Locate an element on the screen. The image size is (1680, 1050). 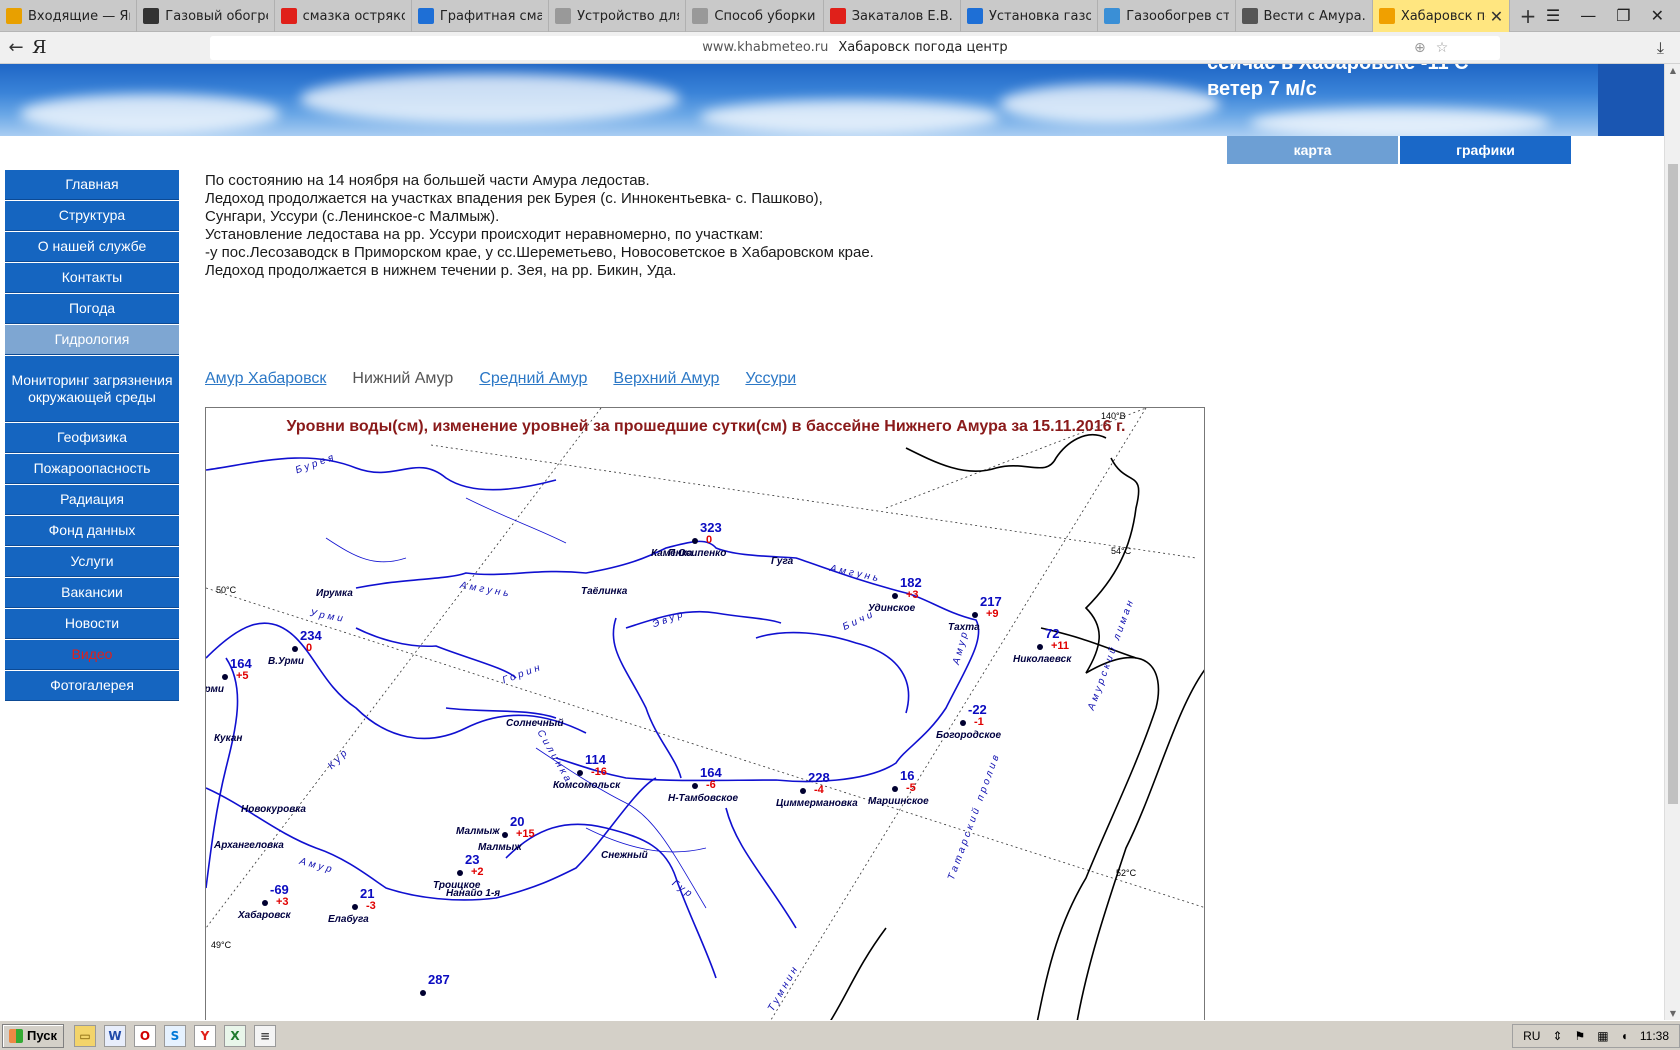
flag-icon: ⚑ is located at coordinates (1580, 1036).